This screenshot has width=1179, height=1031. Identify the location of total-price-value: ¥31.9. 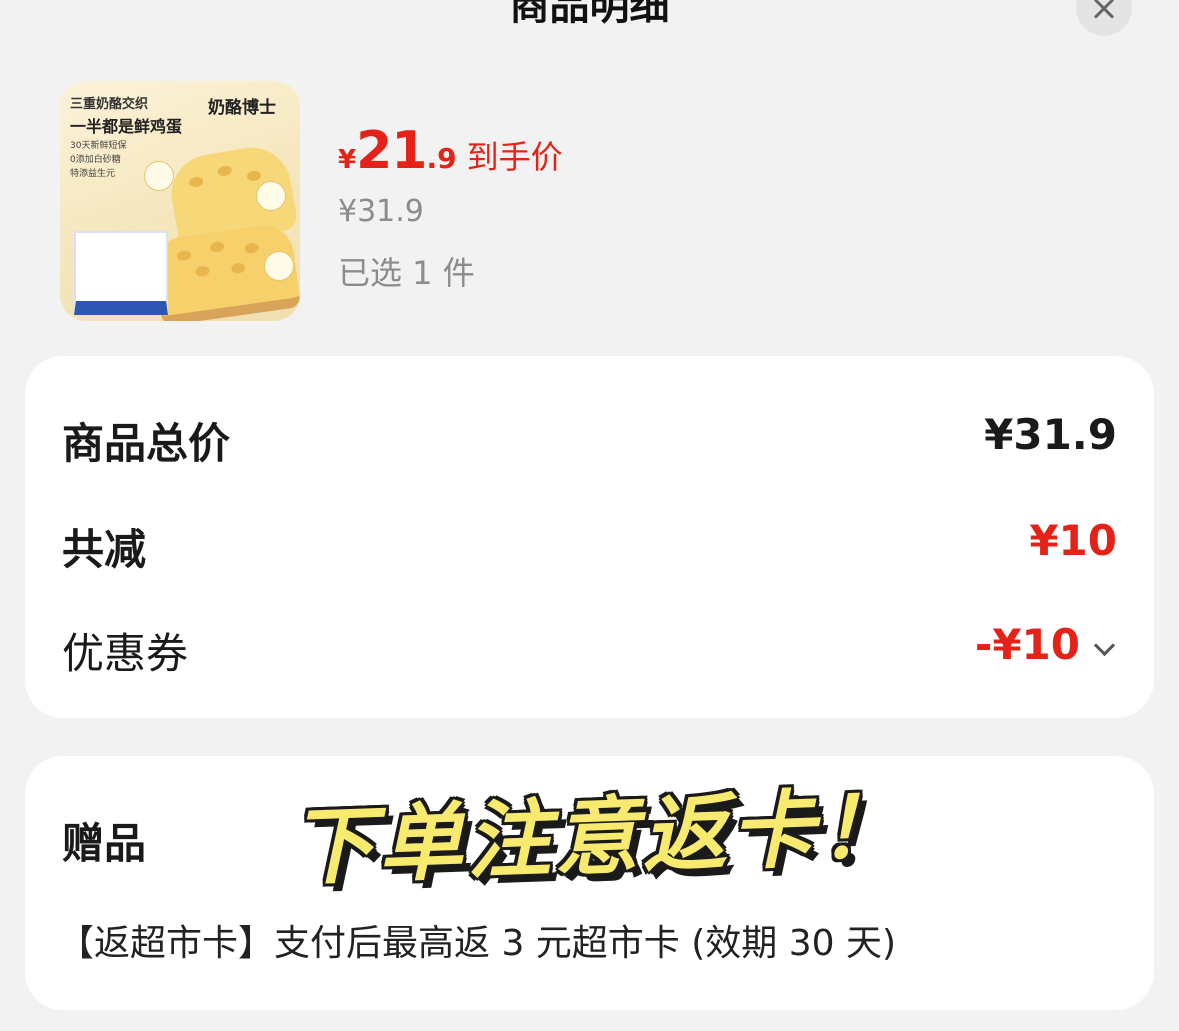
(1050, 434).